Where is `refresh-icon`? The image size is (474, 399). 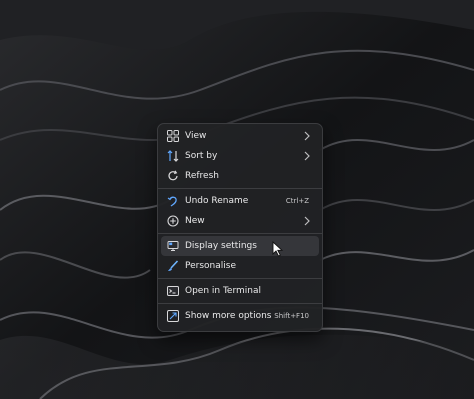
refresh-icon is located at coordinates (173, 175).